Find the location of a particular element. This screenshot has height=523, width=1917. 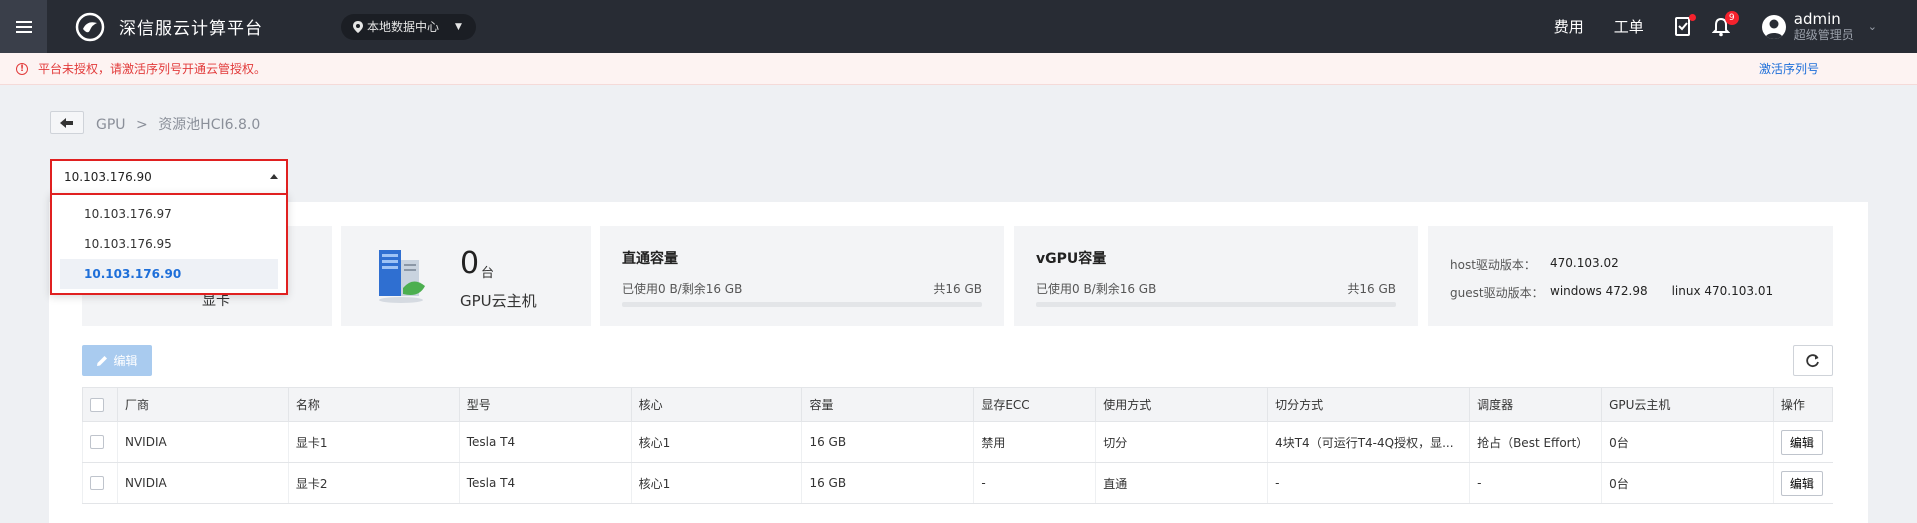

refresh-icon is located at coordinates (1812, 360).